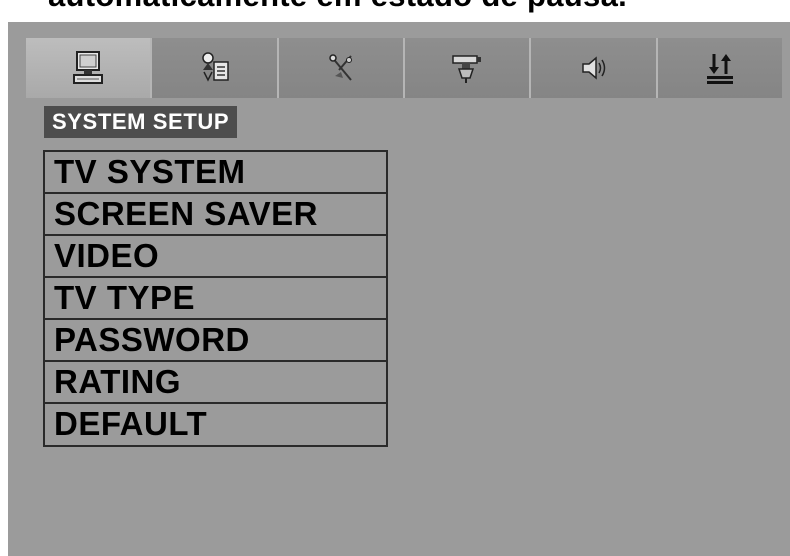 The width and height of the screenshot is (790, 556). I want to click on document-caption: automaticamente em estado de pausa., so click(337, 7).